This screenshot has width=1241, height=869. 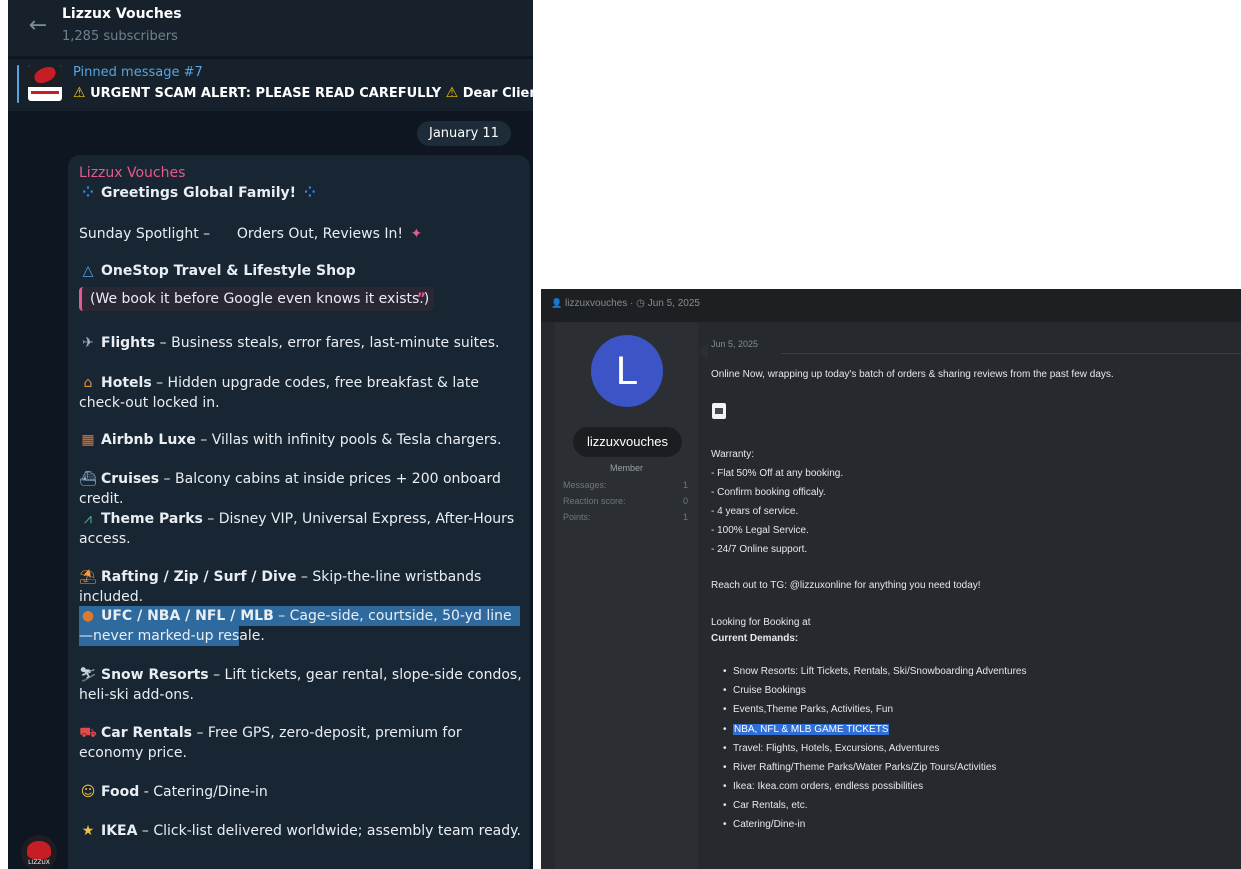 I want to click on warranty-item: - 100% Legal Service., so click(x=760, y=530).